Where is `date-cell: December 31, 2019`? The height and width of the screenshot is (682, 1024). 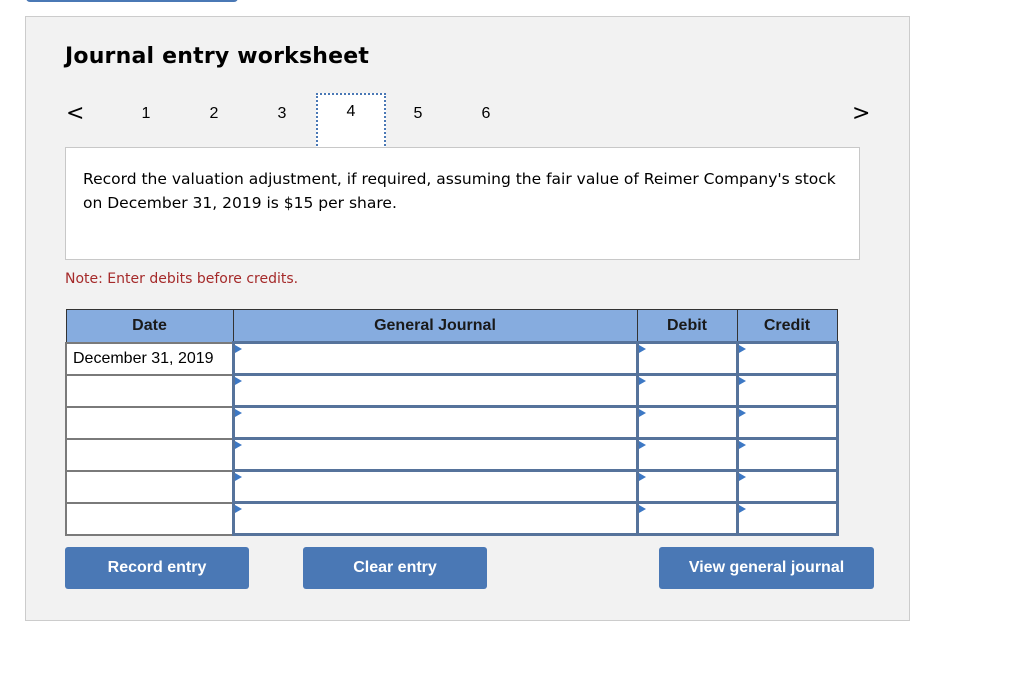 date-cell: December 31, 2019 is located at coordinates (149, 358).